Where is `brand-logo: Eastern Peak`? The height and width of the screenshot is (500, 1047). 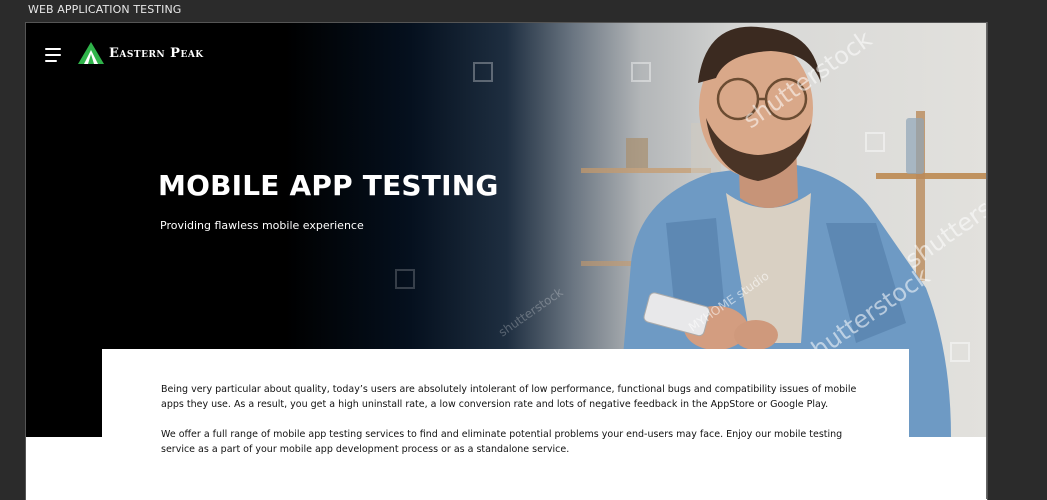 brand-logo: Eastern Peak is located at coordinates (141, 53).